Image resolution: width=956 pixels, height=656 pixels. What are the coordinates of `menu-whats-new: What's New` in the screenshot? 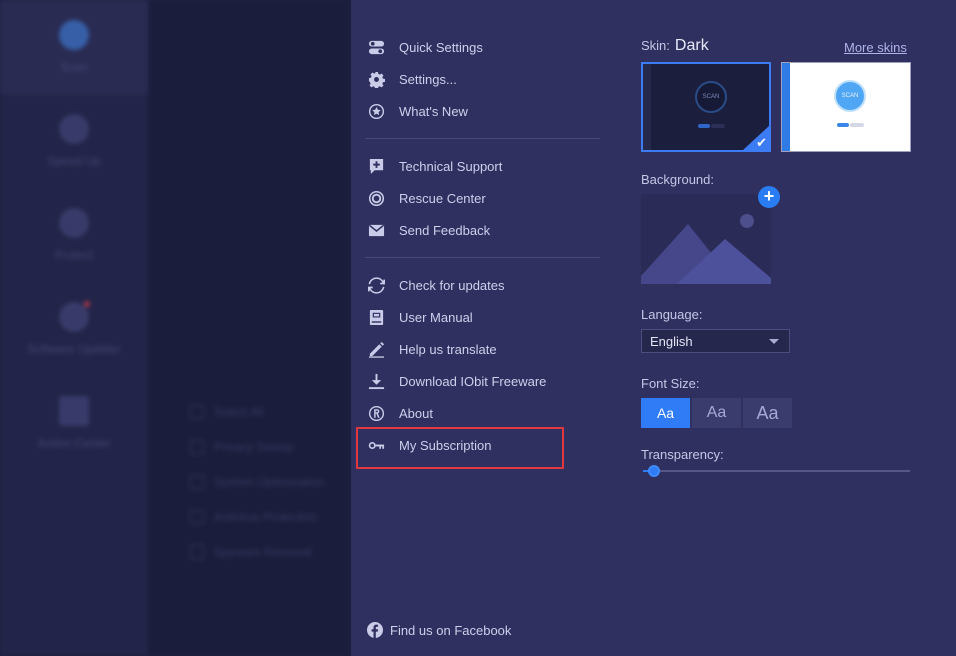 It's located at (417, 111).